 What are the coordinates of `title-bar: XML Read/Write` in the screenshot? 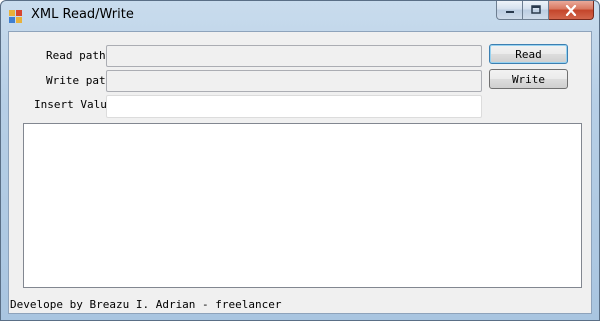 It's located at (300, 16).